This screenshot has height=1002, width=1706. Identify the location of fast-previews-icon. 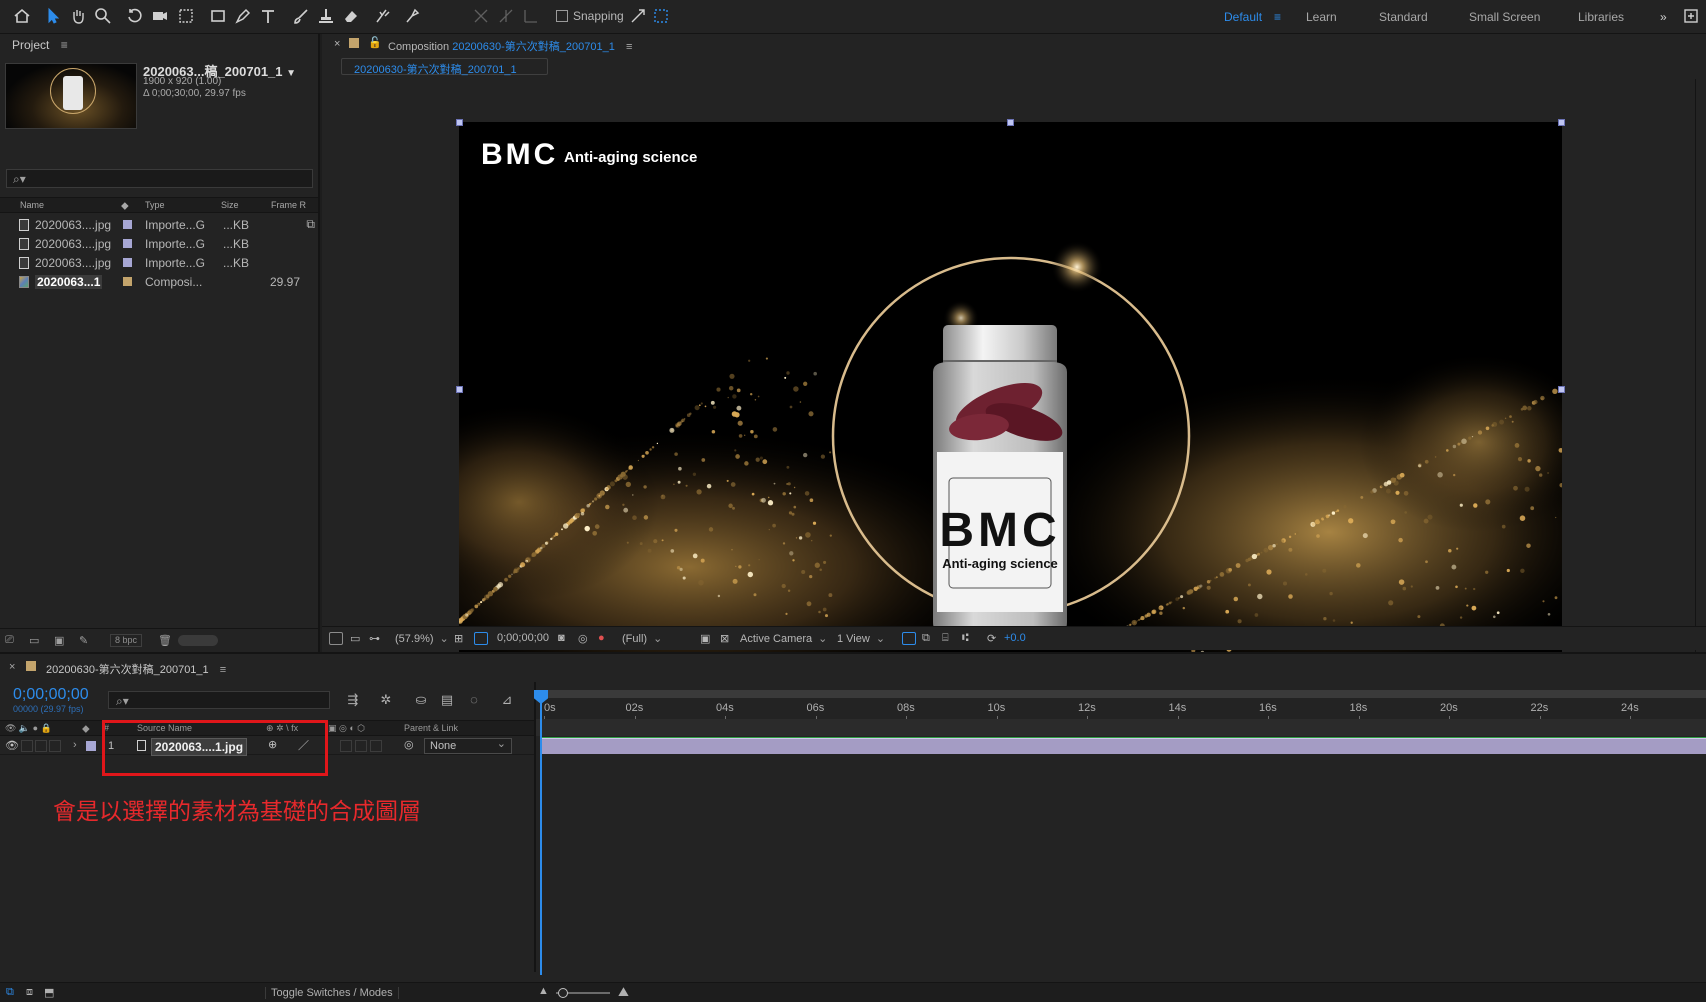
(909, 638).